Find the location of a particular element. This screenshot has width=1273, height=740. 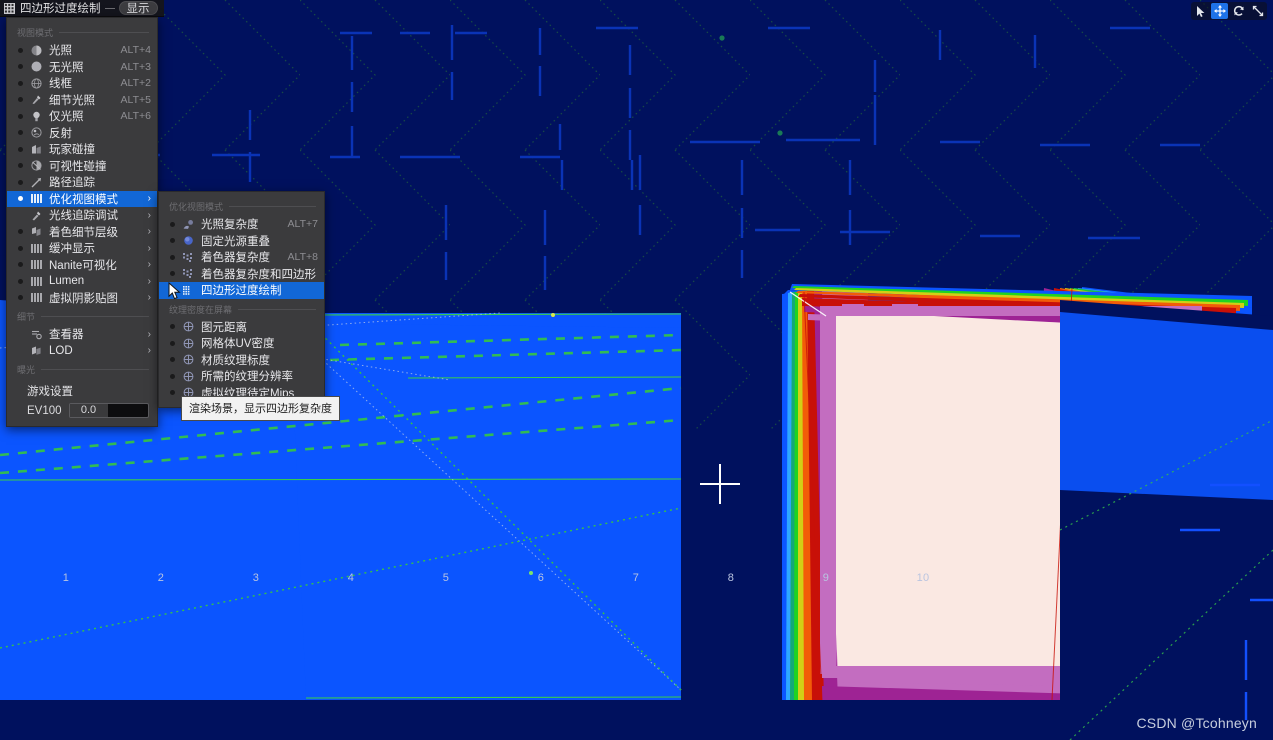

menu-item-label: 优化视图模式 is located at coordinates (83, 199).